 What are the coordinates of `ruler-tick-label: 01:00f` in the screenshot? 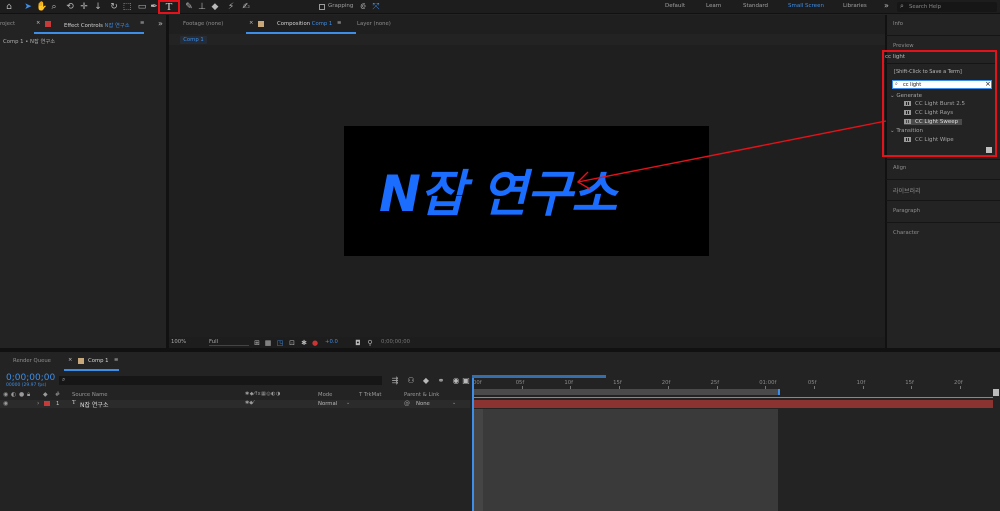 It's located at (768, 383).